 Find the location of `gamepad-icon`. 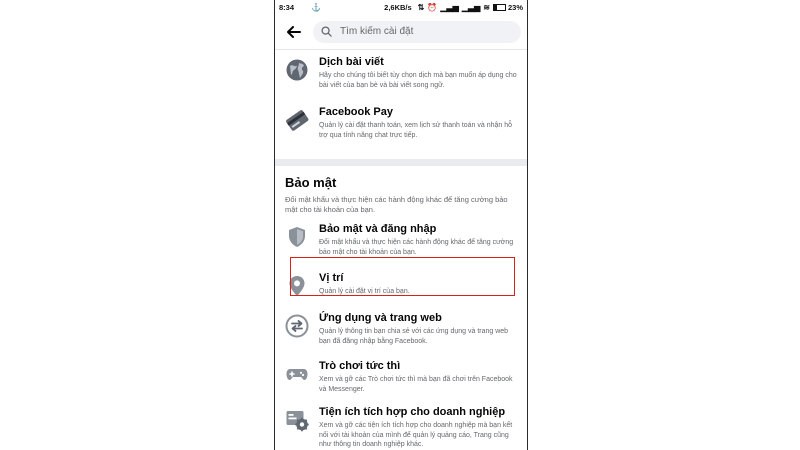

gamepad-icon is located at coordinates (297, 374).